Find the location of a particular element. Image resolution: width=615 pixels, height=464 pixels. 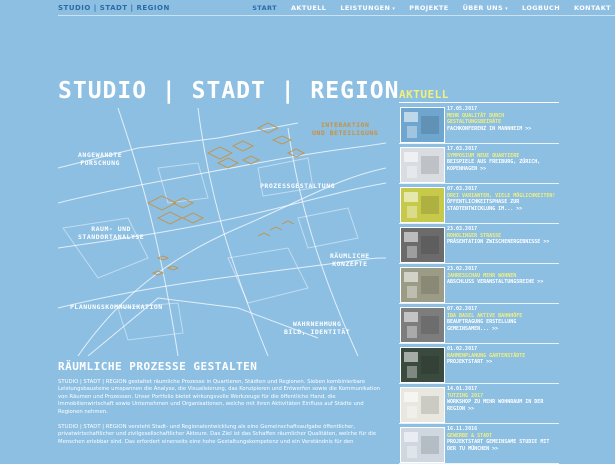

nav-leistungen-label: LEISTUNGEN is located at coordinates (365, 8).